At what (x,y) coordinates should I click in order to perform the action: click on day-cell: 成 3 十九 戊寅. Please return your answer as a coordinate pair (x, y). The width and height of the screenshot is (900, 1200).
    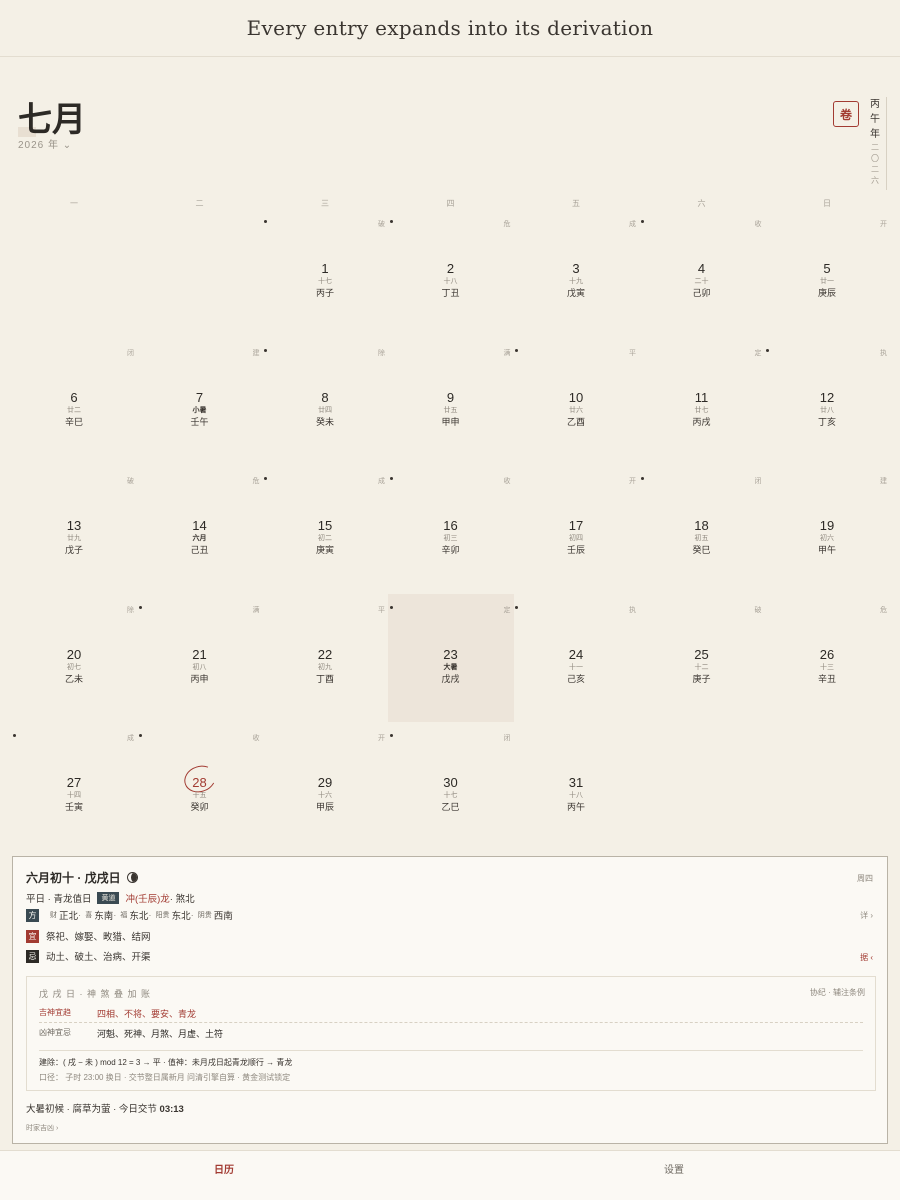
    Looking at the image, I should click on (576, 272).